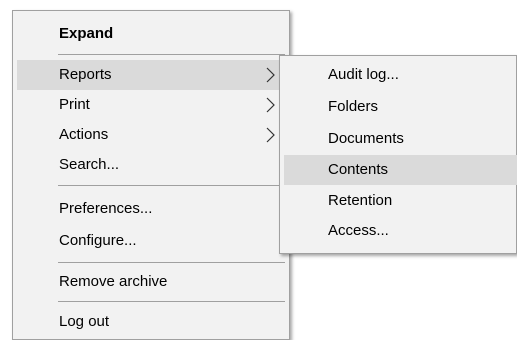 Image resolution: width=517 pixels, height=340 pixels. I want to click on menu-item-print-label: Print, so click(74, 104).